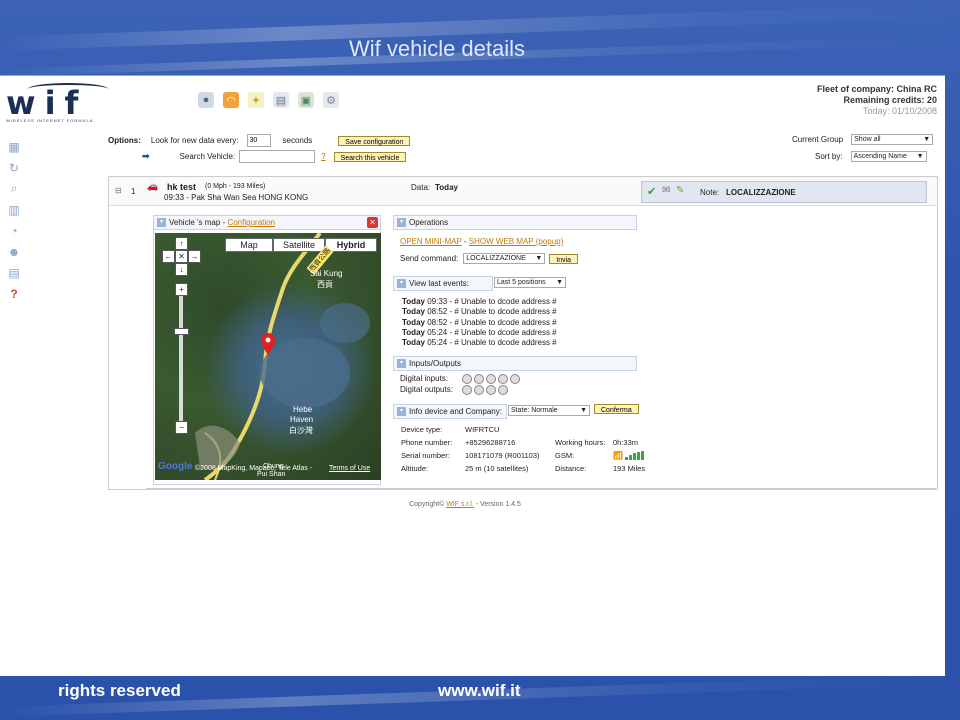 The image size is (960, 720). Describe the element at coordinates (251, 222) in the screenshot. I see `configuration-link: Configuration` at that location.